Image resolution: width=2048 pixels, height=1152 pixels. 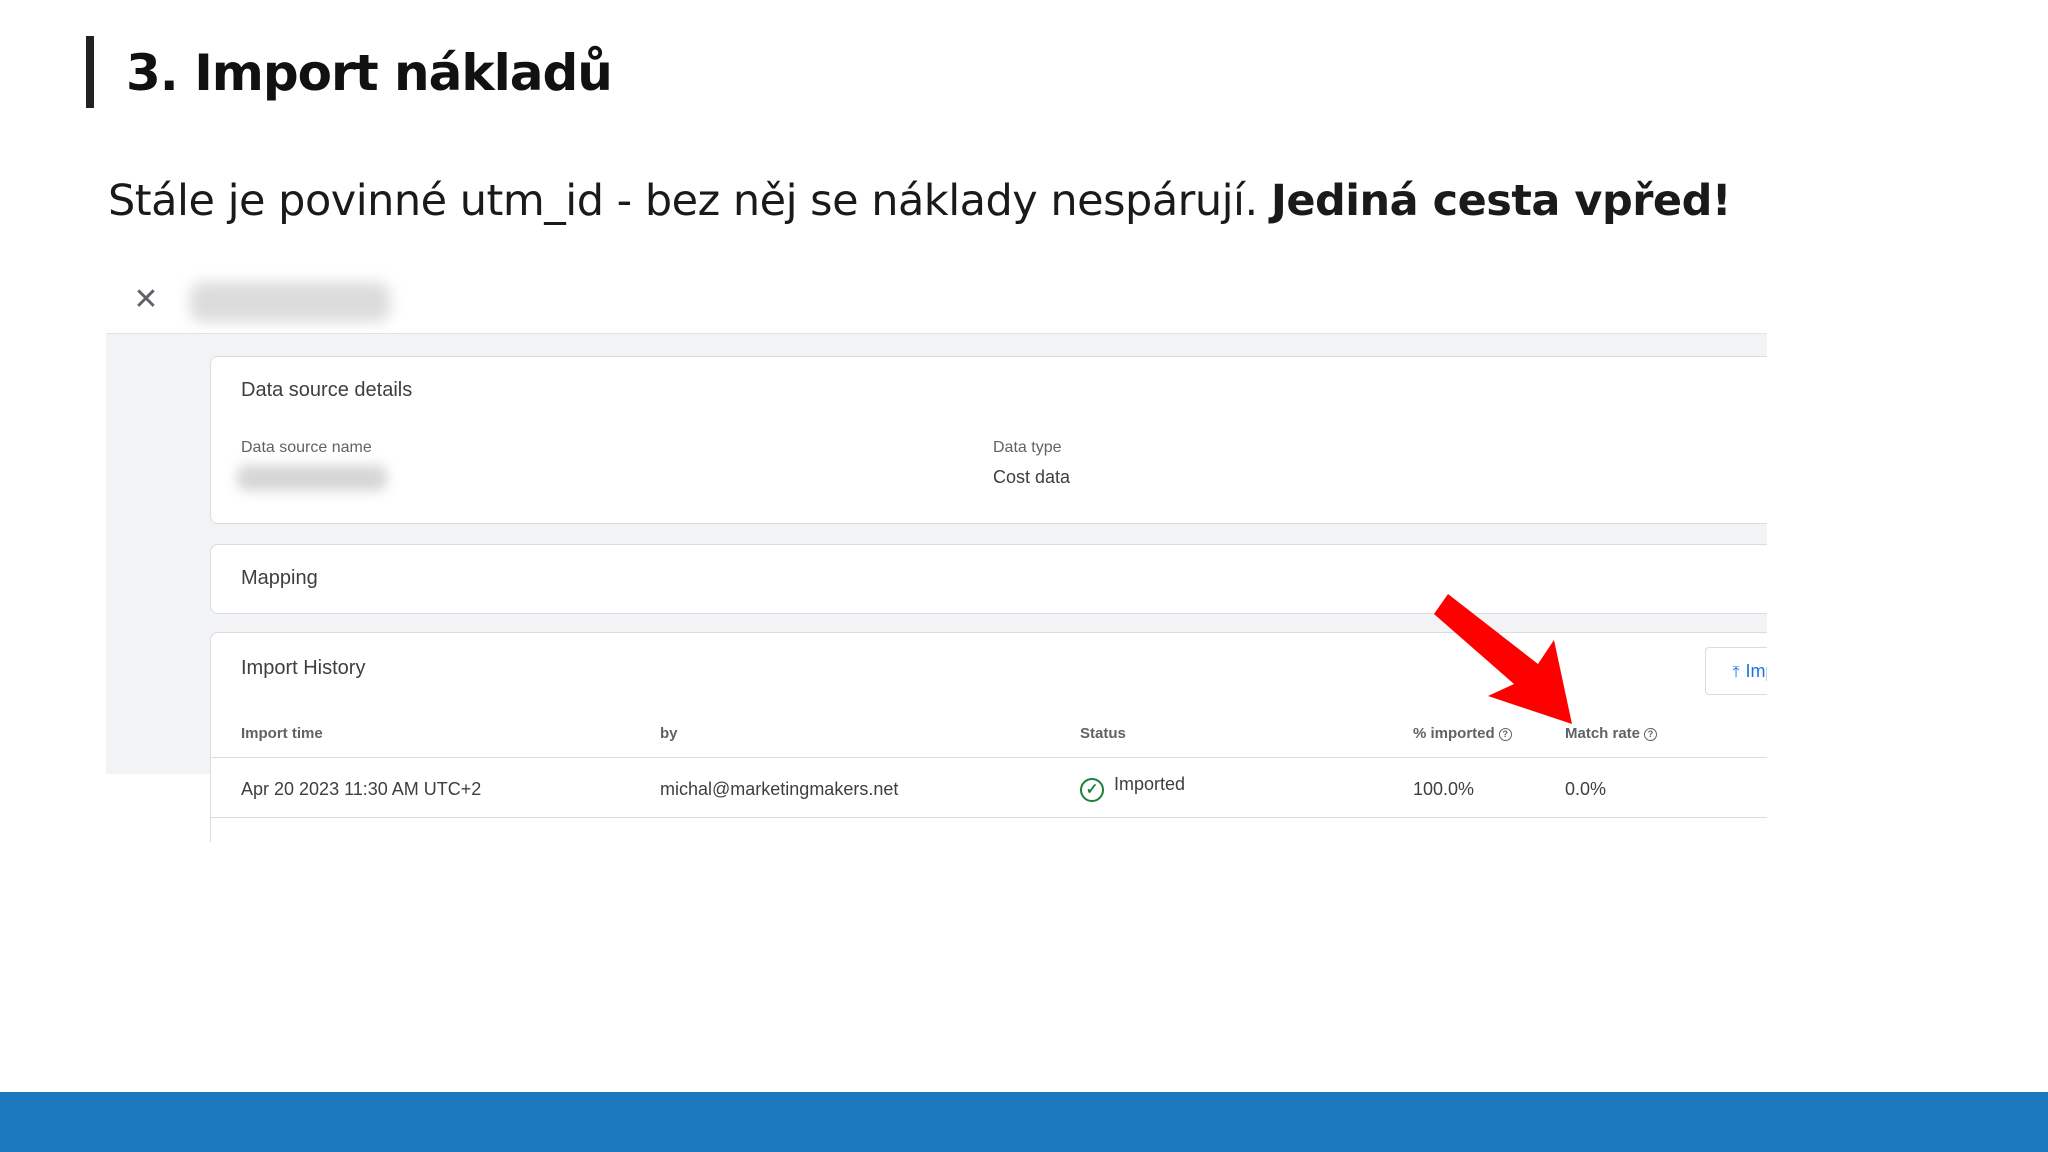 I want to click on data-type-label: Data type, so click(x=1027, y=447).